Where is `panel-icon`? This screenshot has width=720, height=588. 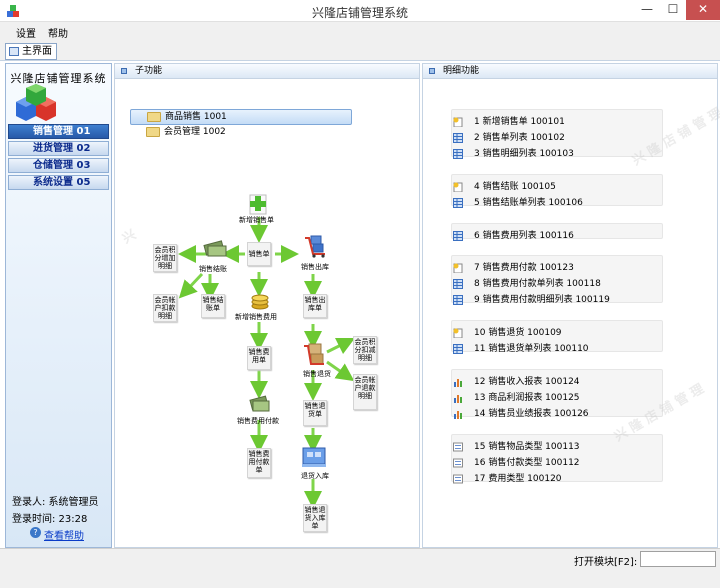 panel-icon is located at coordinates (432, 71).